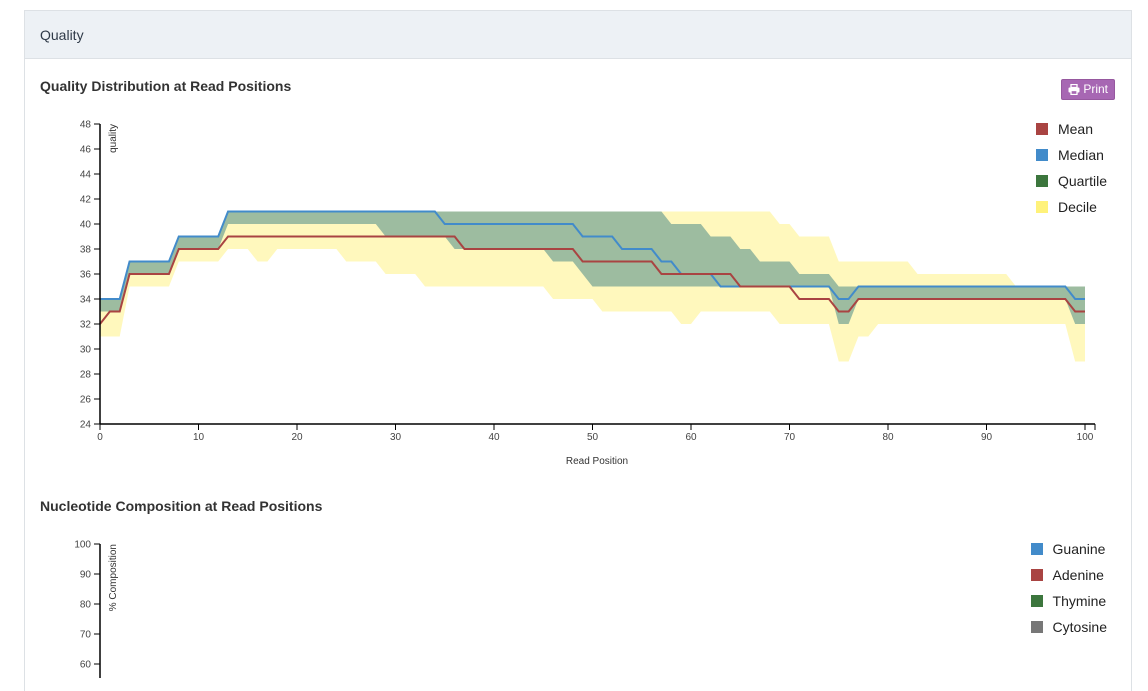 The width and height of the screenshot is (1148, 691). I want to click on legend-item-adenine: Adenine, so click(1068, 575).